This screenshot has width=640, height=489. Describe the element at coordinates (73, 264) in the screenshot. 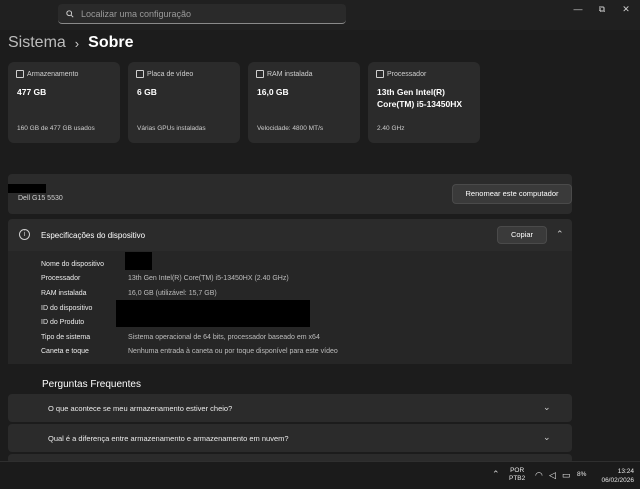

I see `spec-key: Nome do dispositivo` at that location.